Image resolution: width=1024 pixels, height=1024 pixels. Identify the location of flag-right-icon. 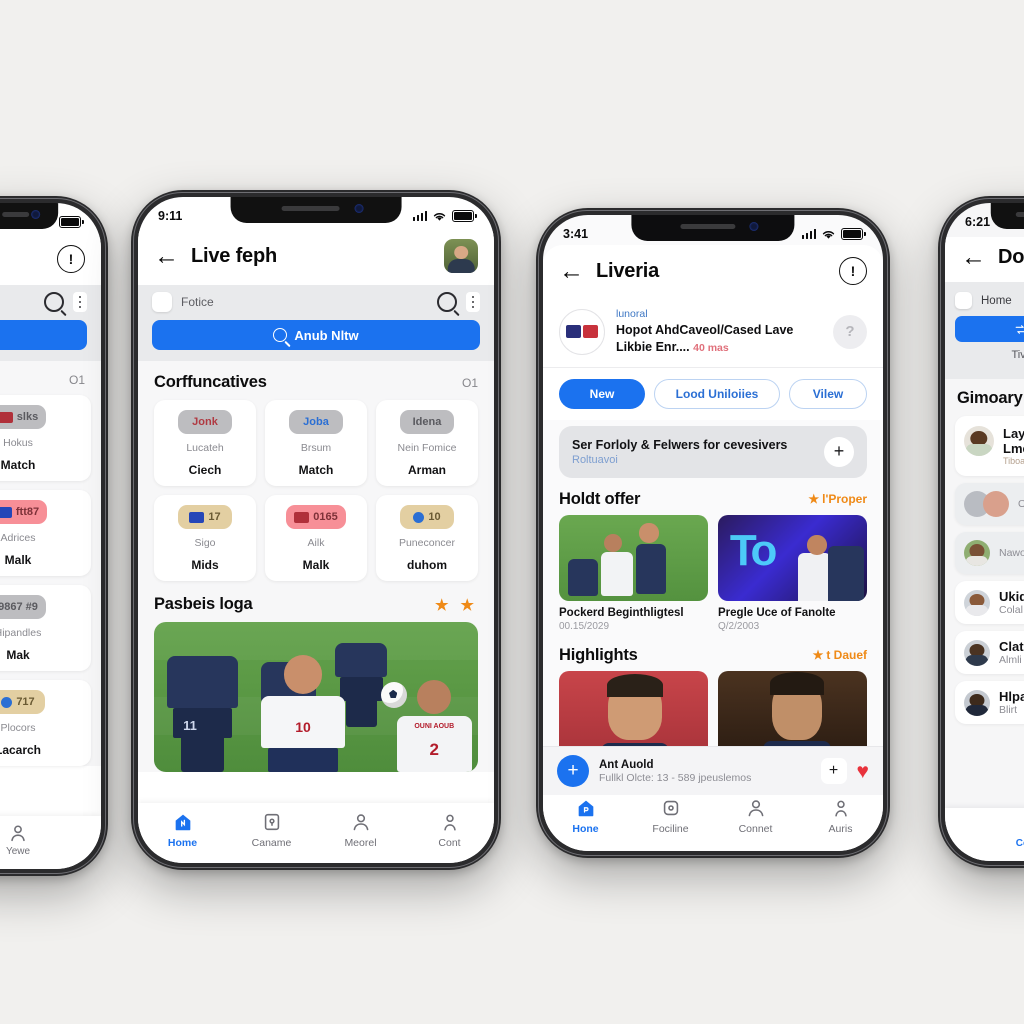
(590, 332).